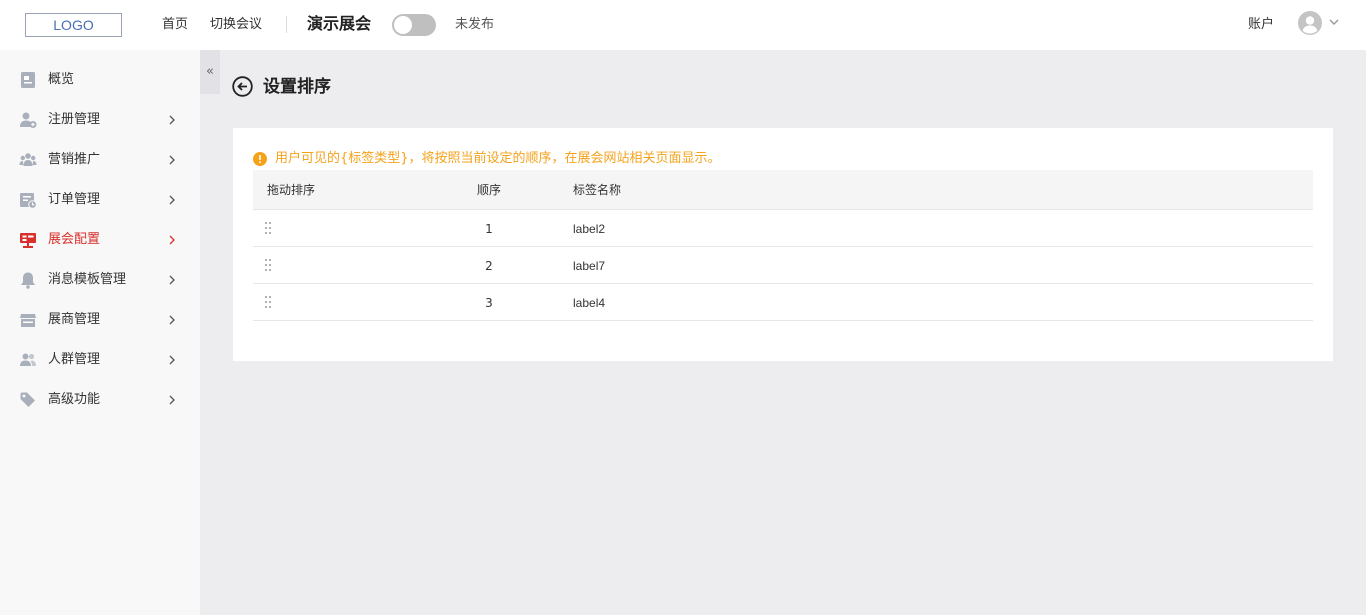  I want to click on cell-order: 3, so click(489, 303).